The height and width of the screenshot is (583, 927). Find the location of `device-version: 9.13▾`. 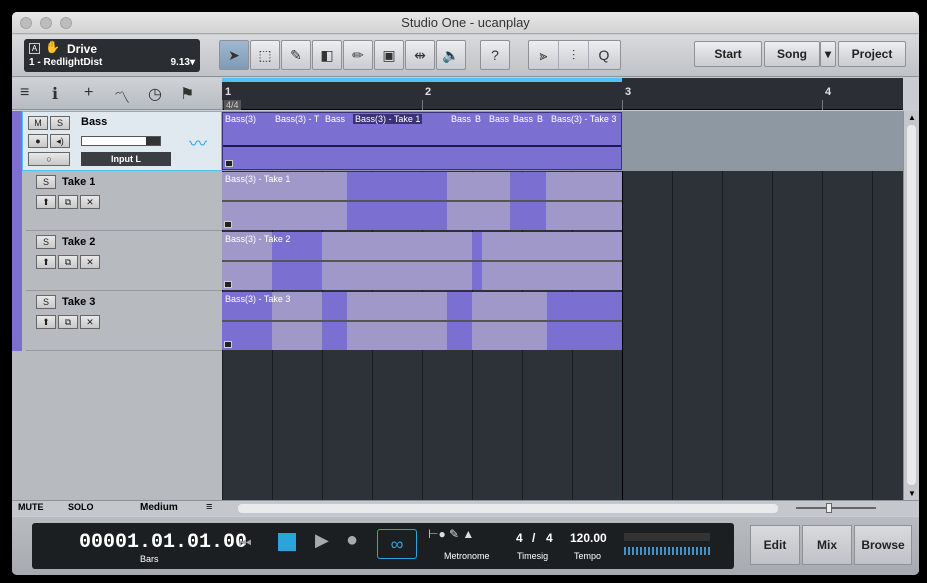

device-version: 9.13▾ is located at coordinates (183, 62).